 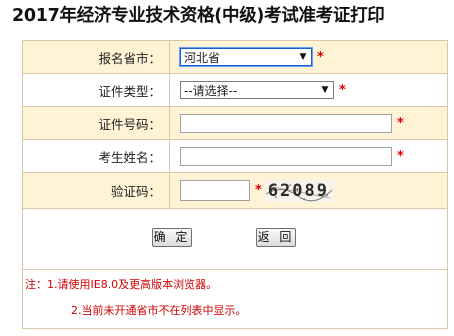 What do you see at coordinates (121, 284) in the screenshot?
I see `note-line-1: 注：1.请使用IE8.0及更高版本浏览器。` at bounding box center [121, 284].